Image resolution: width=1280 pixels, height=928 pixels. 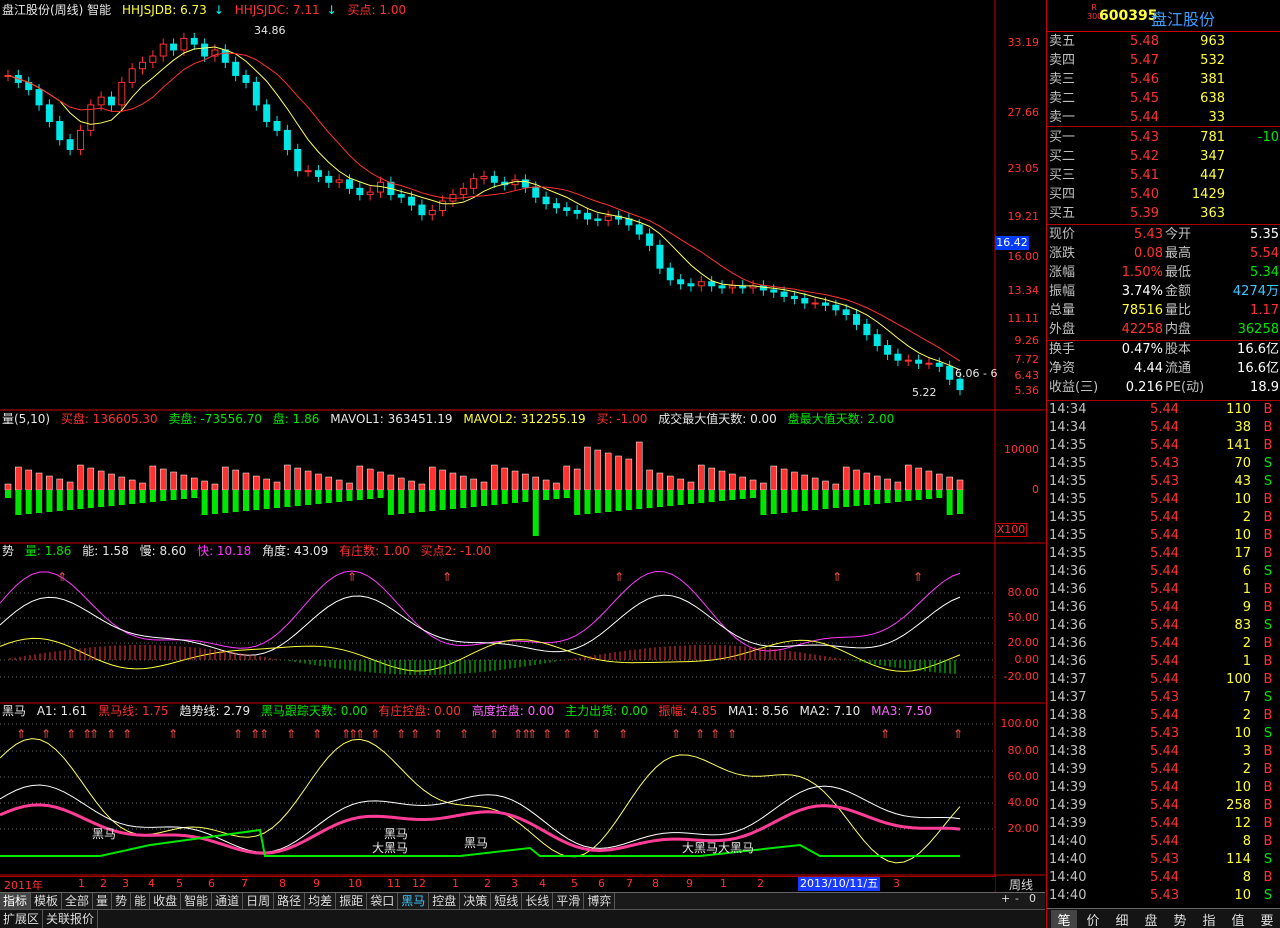 What do you see at coordinates (383, 901) in the screenshot?
I see `tab-袋口: 袋口` at bounding box center [383, 901].